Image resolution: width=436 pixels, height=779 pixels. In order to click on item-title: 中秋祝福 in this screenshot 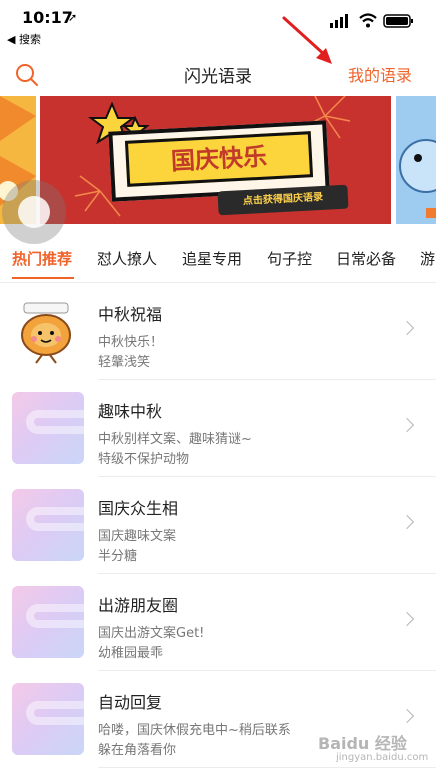, I will do `click(130, 314)`.